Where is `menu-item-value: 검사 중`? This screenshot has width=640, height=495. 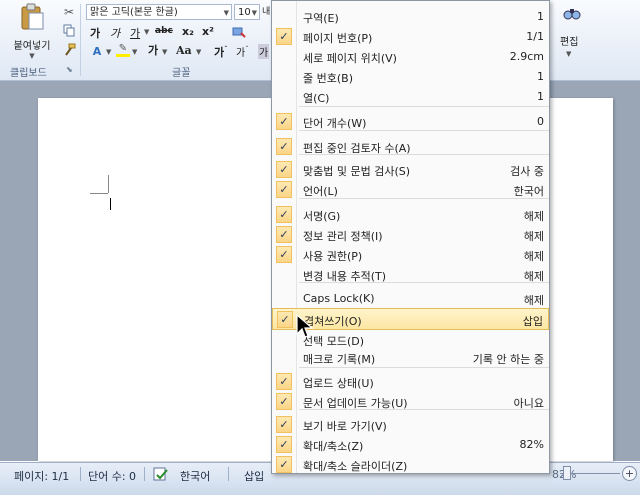 menu-item-value: 검사 중 is located at coordinates (527, 171).